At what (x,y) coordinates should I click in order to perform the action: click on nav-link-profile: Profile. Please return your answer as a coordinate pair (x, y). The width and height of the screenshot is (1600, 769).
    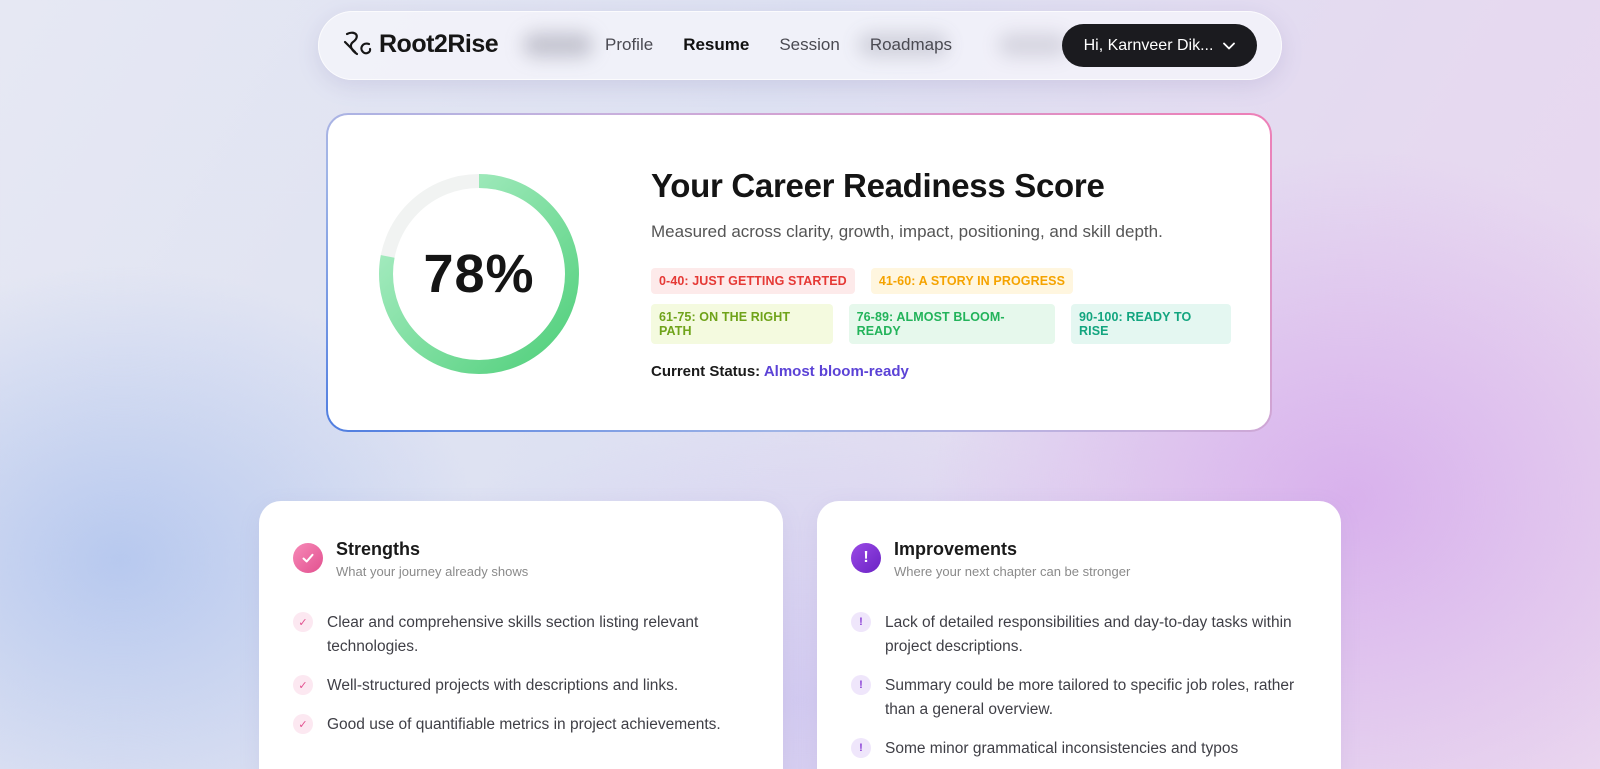
    Looking at the image, I should click on (629, 45).